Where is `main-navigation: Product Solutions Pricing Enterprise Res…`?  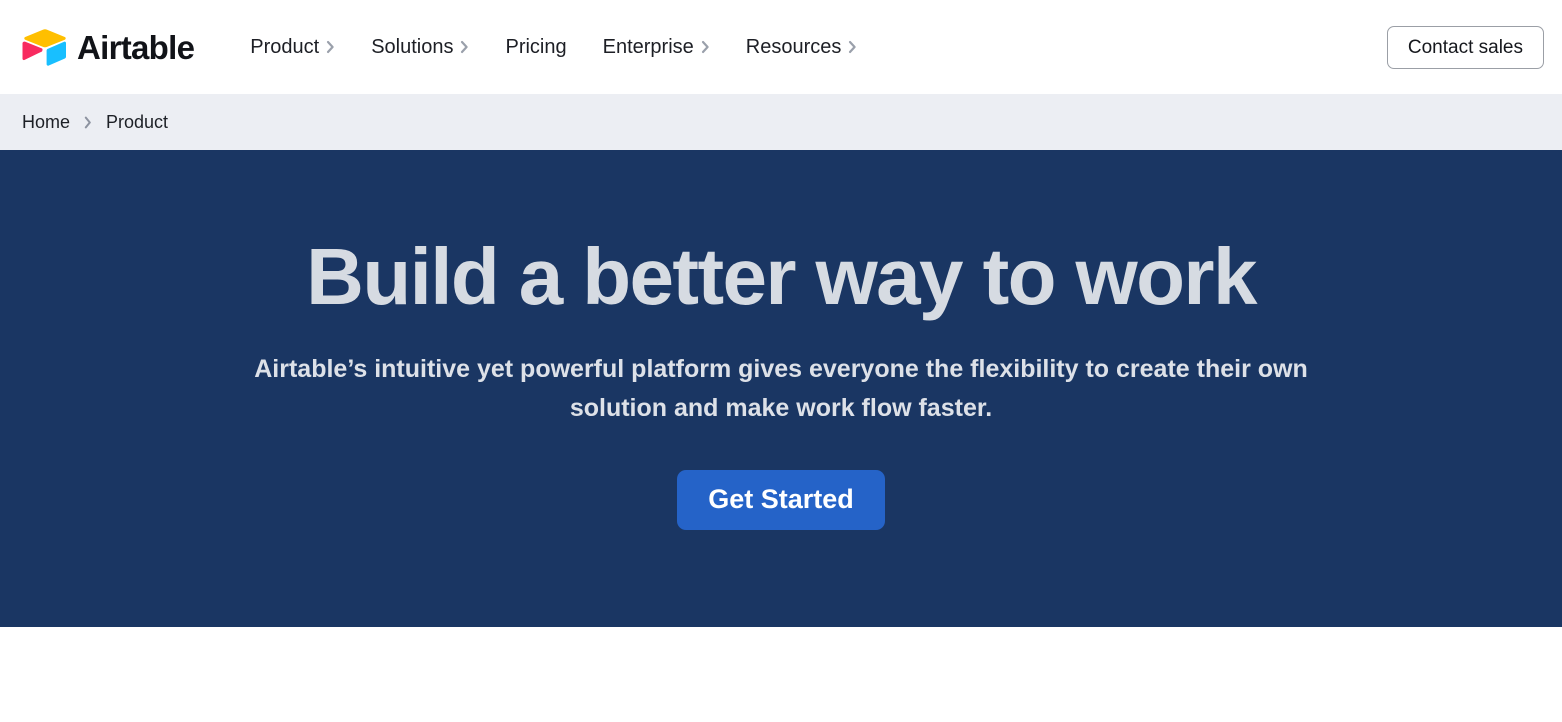
main-navigation: Product Solutions Pricing Enterprise Res… is located at coordinates (886, 47).